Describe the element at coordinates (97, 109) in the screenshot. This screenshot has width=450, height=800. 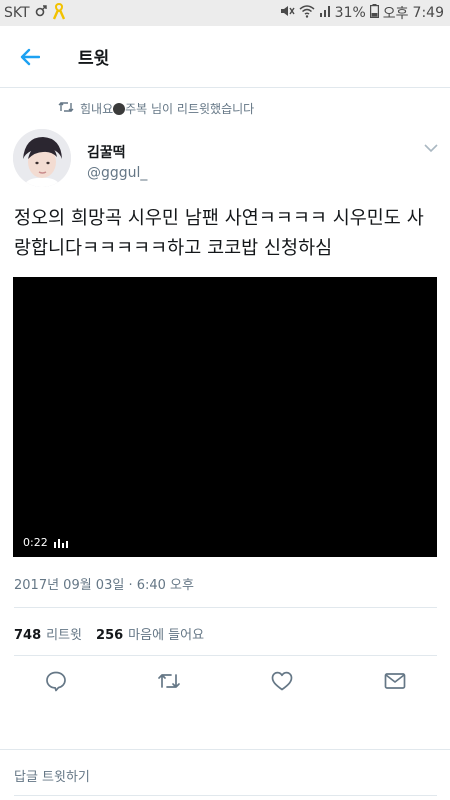
I see `retweeter-name-part: 힘내요` at that location.